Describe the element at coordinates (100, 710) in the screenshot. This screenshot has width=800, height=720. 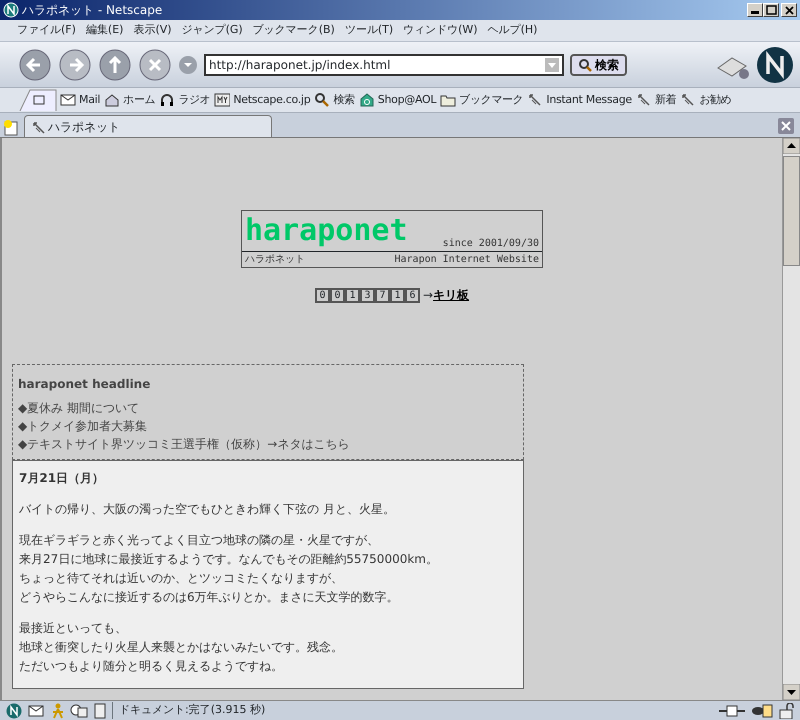
I see `address-book-icon` at that location.